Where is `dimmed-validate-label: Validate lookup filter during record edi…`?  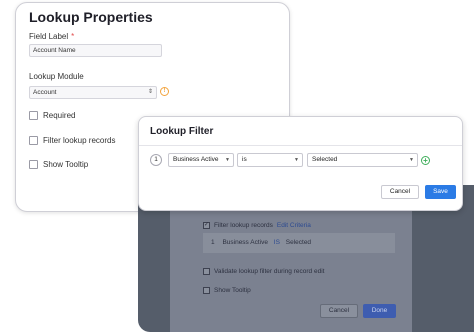
dimmed-validate-label: Validate lookup filter during record edi… is located at coordinates (269, 271).